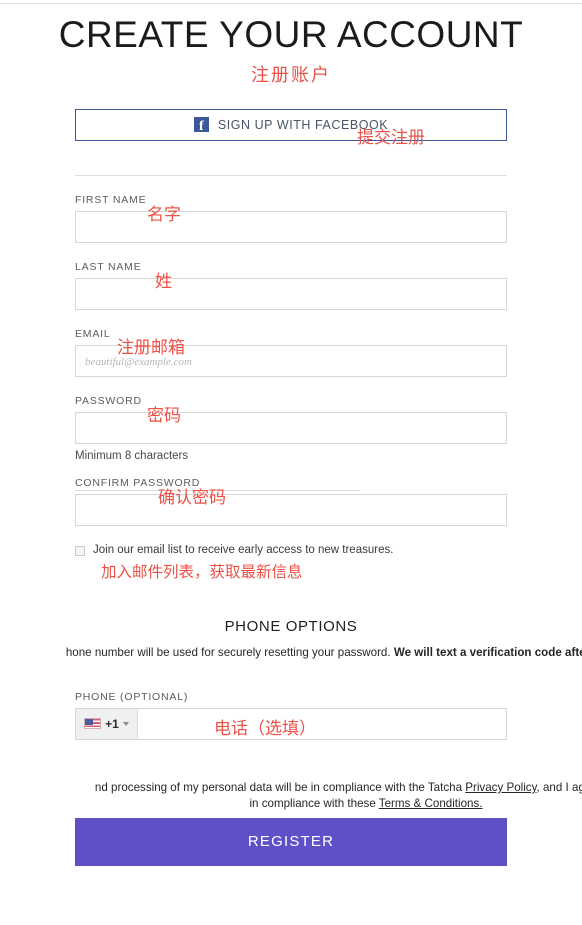 The height and width of the screenshot is (925, 582). Describe the element at coordinates (303, 124) in the screenshot. I see `facebook-button-label: SIGN UP WITH FACEBOOK` at that location.